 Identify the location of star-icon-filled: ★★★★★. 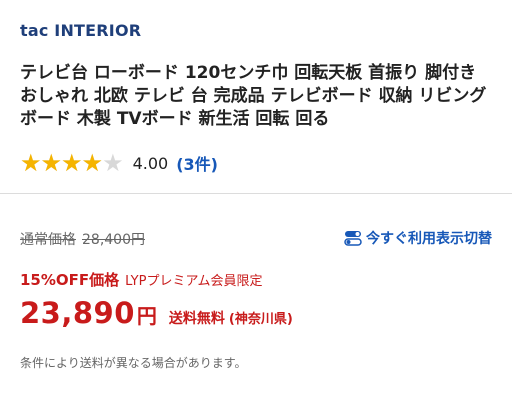
(61, 163).